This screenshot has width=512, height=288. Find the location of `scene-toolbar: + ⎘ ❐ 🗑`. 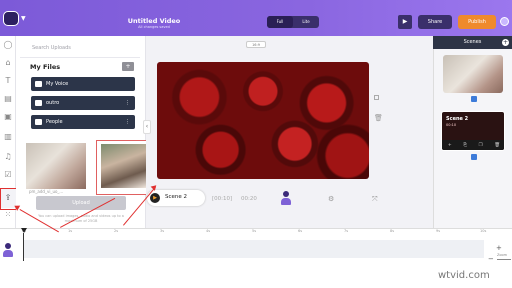

scene-toolbar: + ⎘ ❐ 🗑 is located at coordinates (473, 145).